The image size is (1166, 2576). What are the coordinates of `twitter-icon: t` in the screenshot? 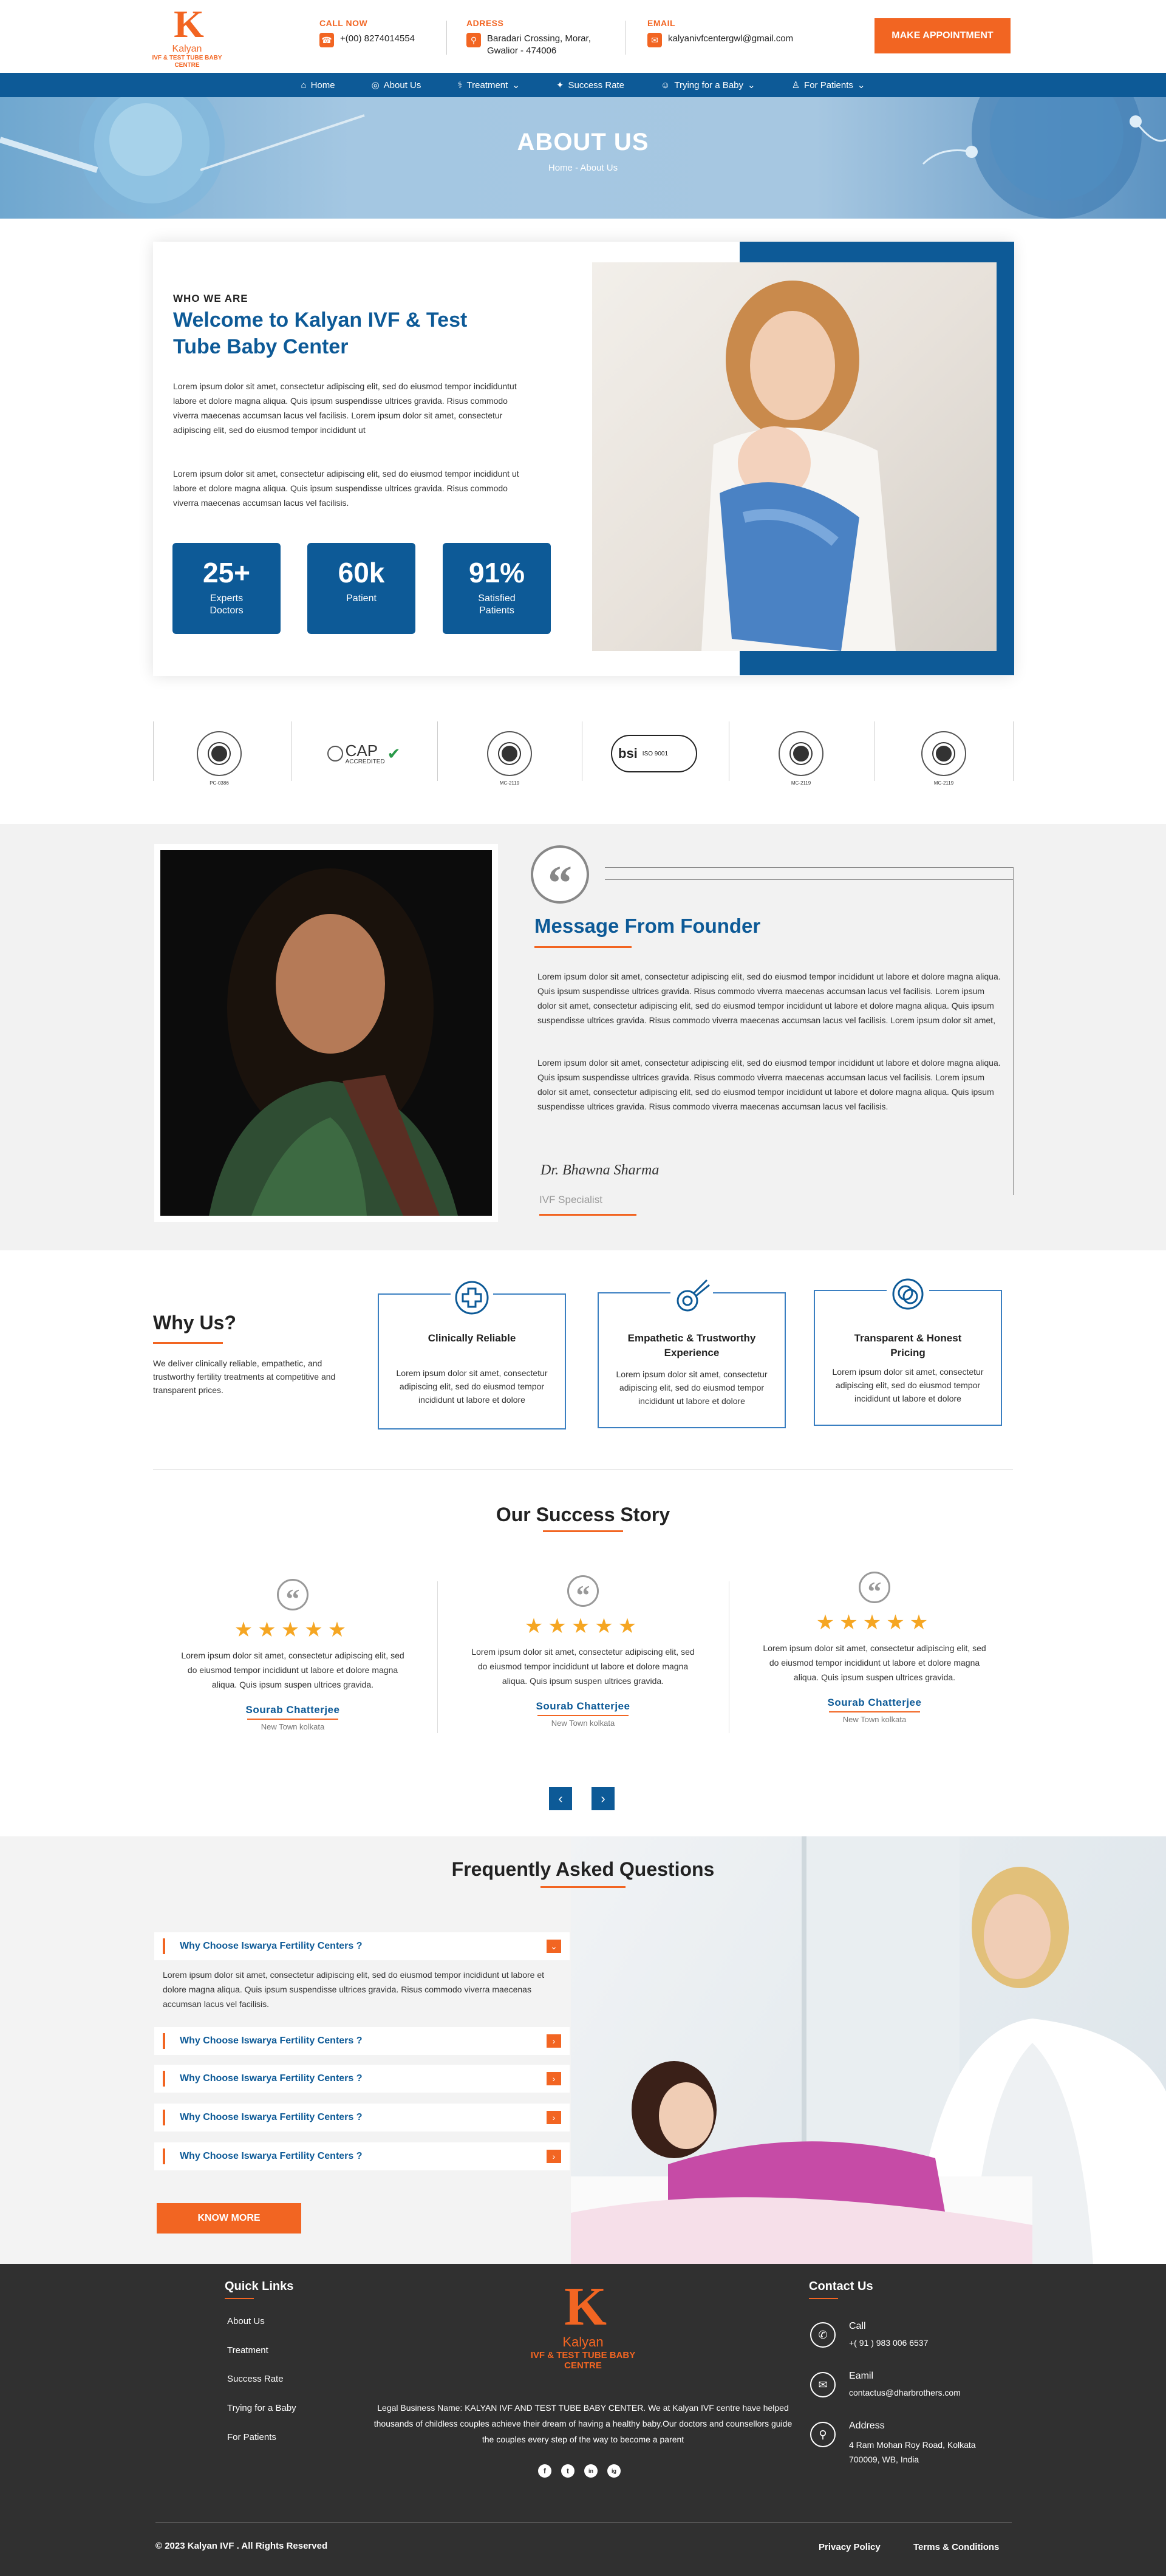 It's located at (567, 2471).